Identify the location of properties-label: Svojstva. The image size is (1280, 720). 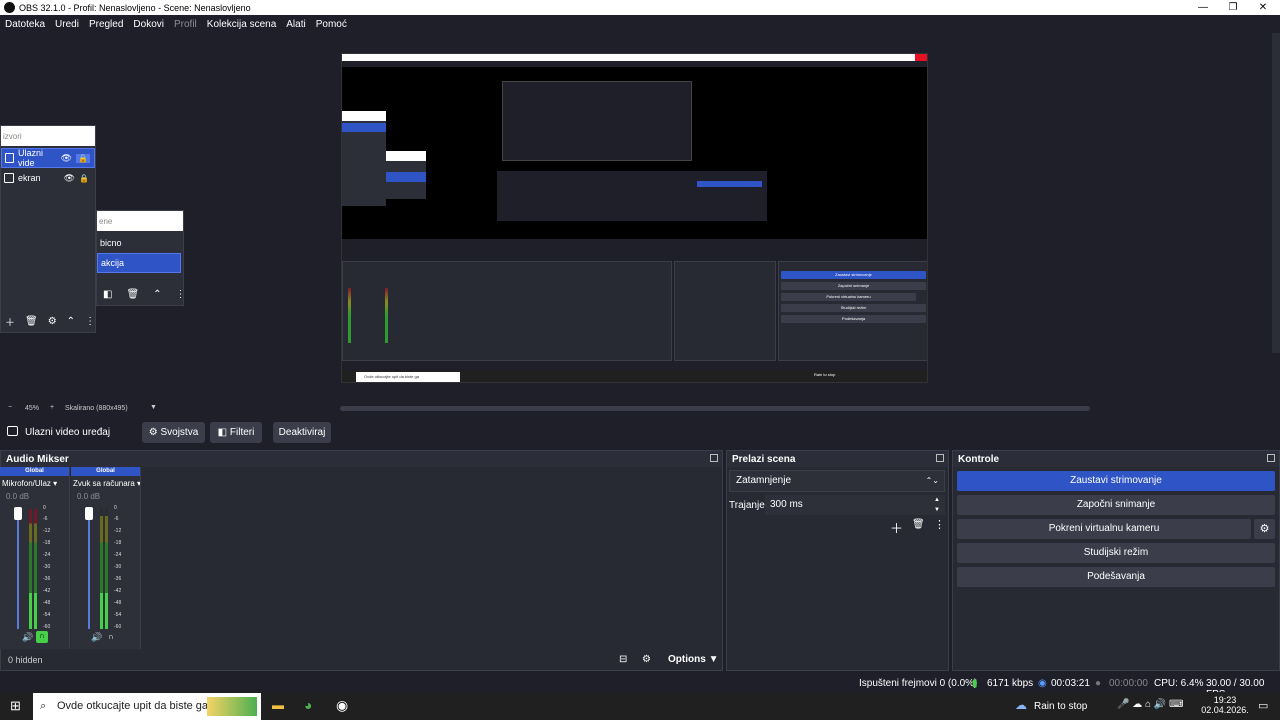
(179, 432).